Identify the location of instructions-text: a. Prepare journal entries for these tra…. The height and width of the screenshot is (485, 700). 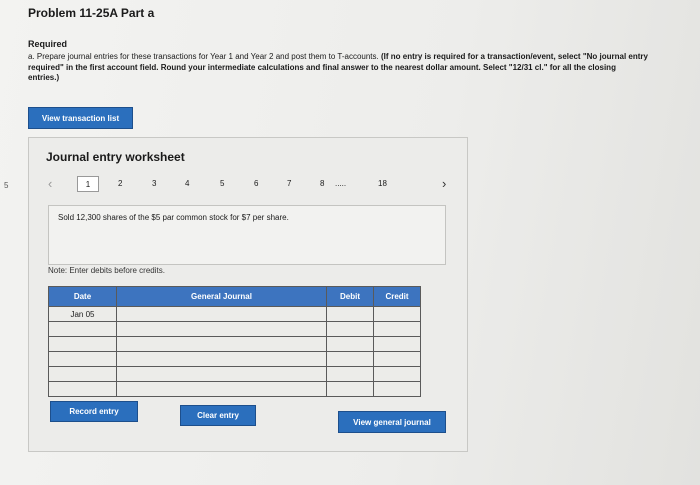
(338, 68).